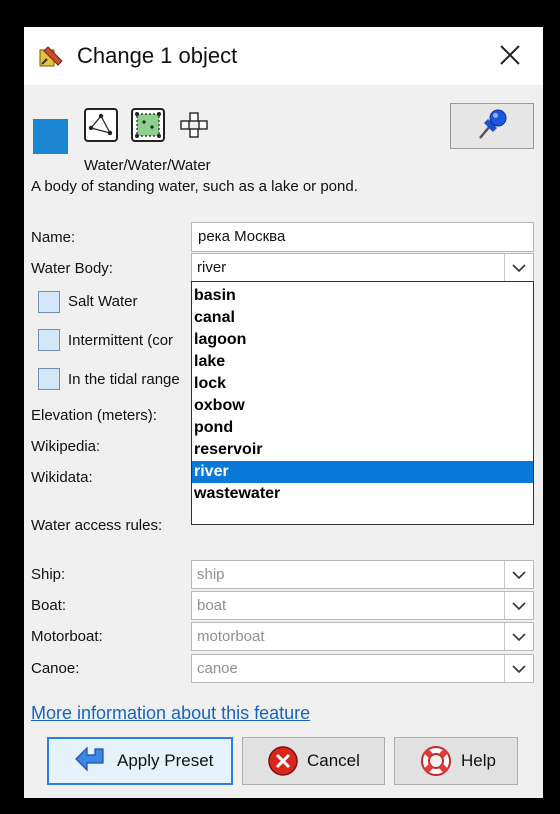  I want to click on boat-combo: boat, so click(362, 605).